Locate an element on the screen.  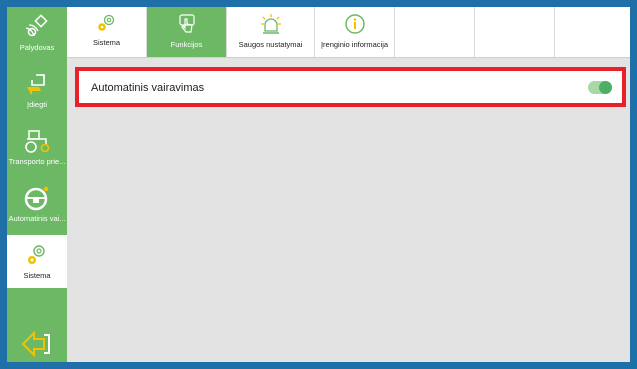
sidebar-item-label: Įdiegti is located at coordinates (36, 104).